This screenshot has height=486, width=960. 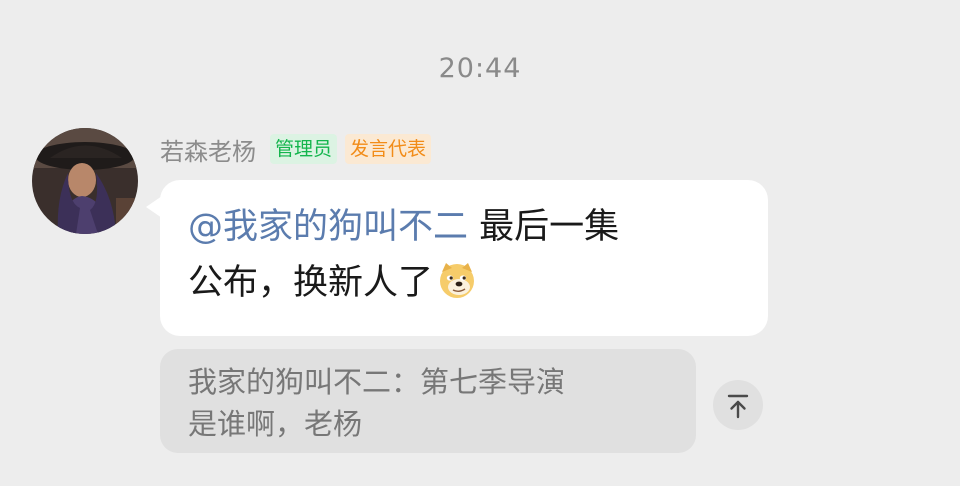 I want to click on sender-avatar, so click(x=85, y=181).